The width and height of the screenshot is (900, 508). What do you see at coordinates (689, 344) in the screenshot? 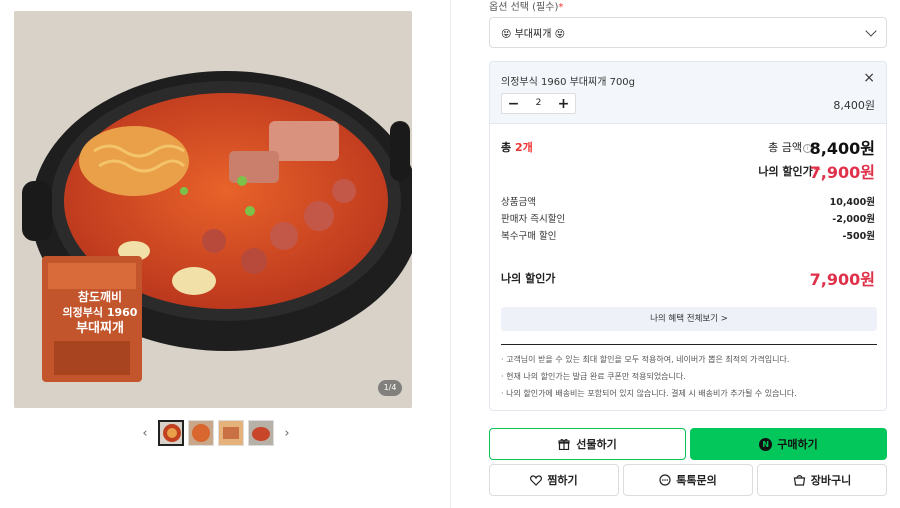
I see `notes-divider` at bounding box center [689, 344].